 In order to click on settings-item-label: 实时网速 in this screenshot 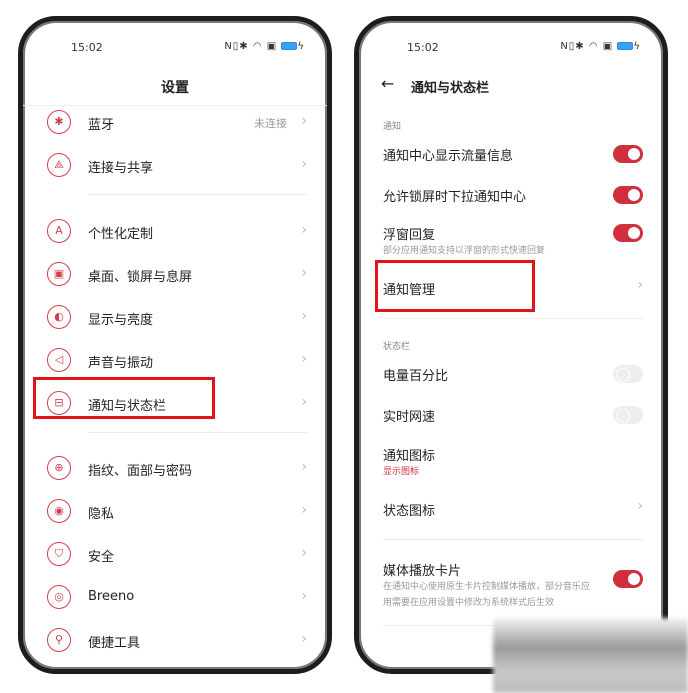, I will do `click(409, 417)`.